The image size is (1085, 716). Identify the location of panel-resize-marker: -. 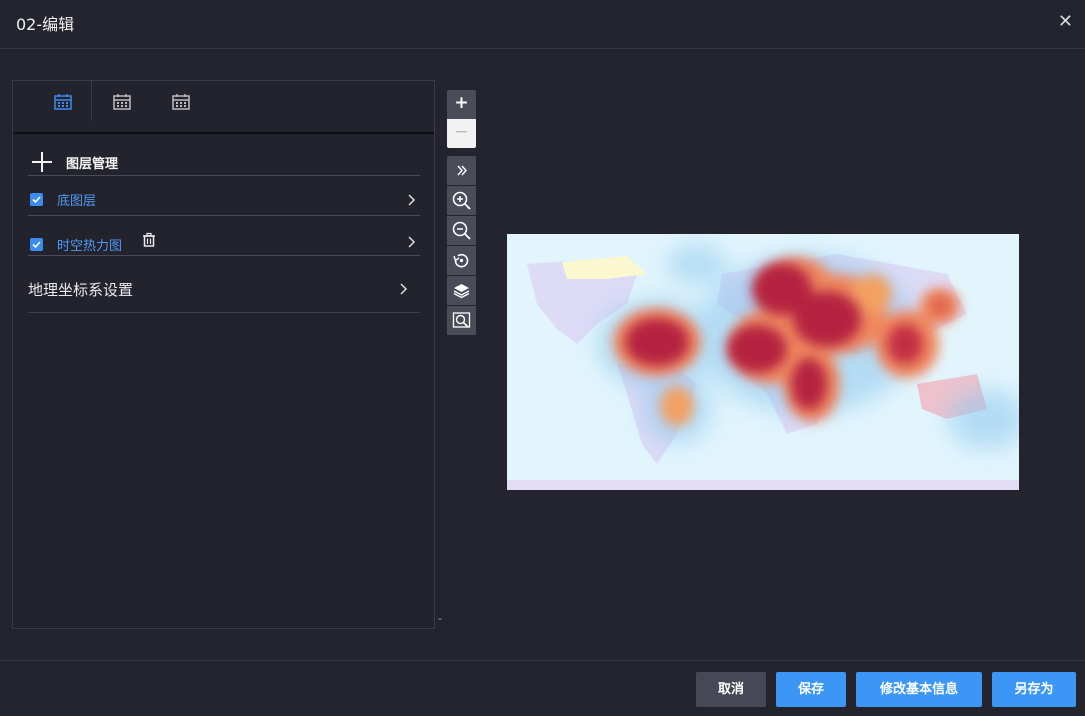
(440, 618).